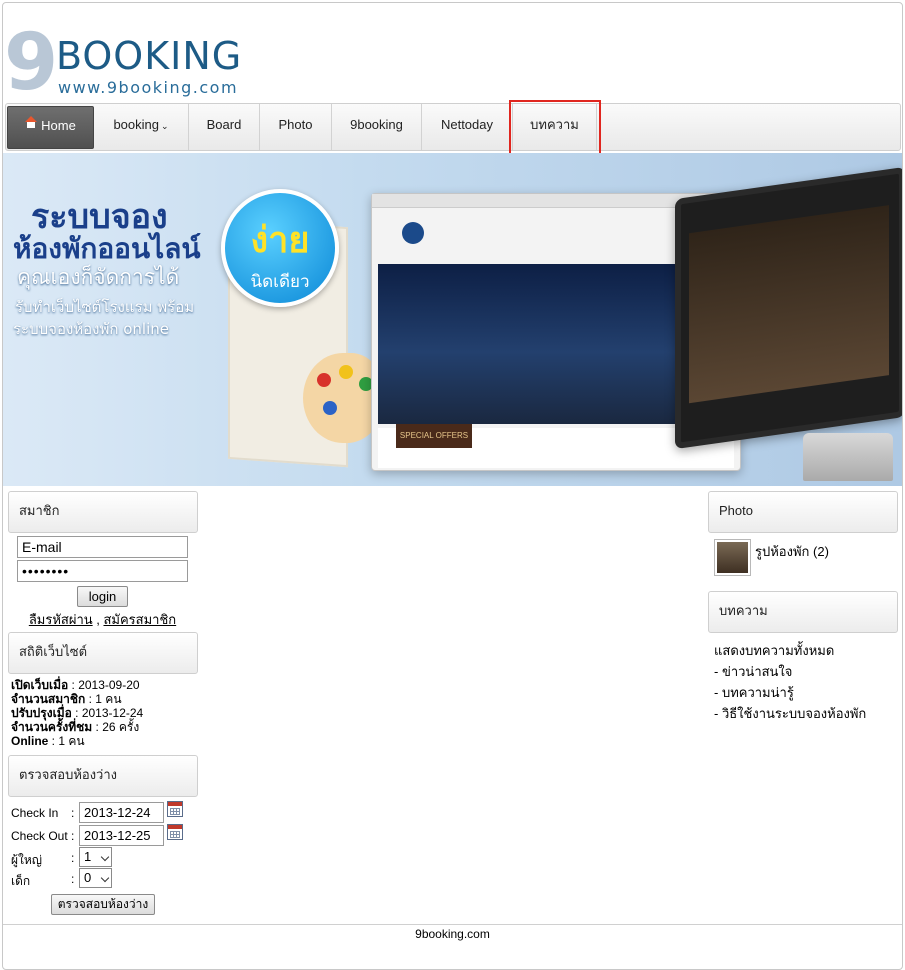 This screenshot has width=905, height=970. I want to click on banner-line-4: รับทำเว็บไซต์โรงแรม พร้อม, so click(105, 307).